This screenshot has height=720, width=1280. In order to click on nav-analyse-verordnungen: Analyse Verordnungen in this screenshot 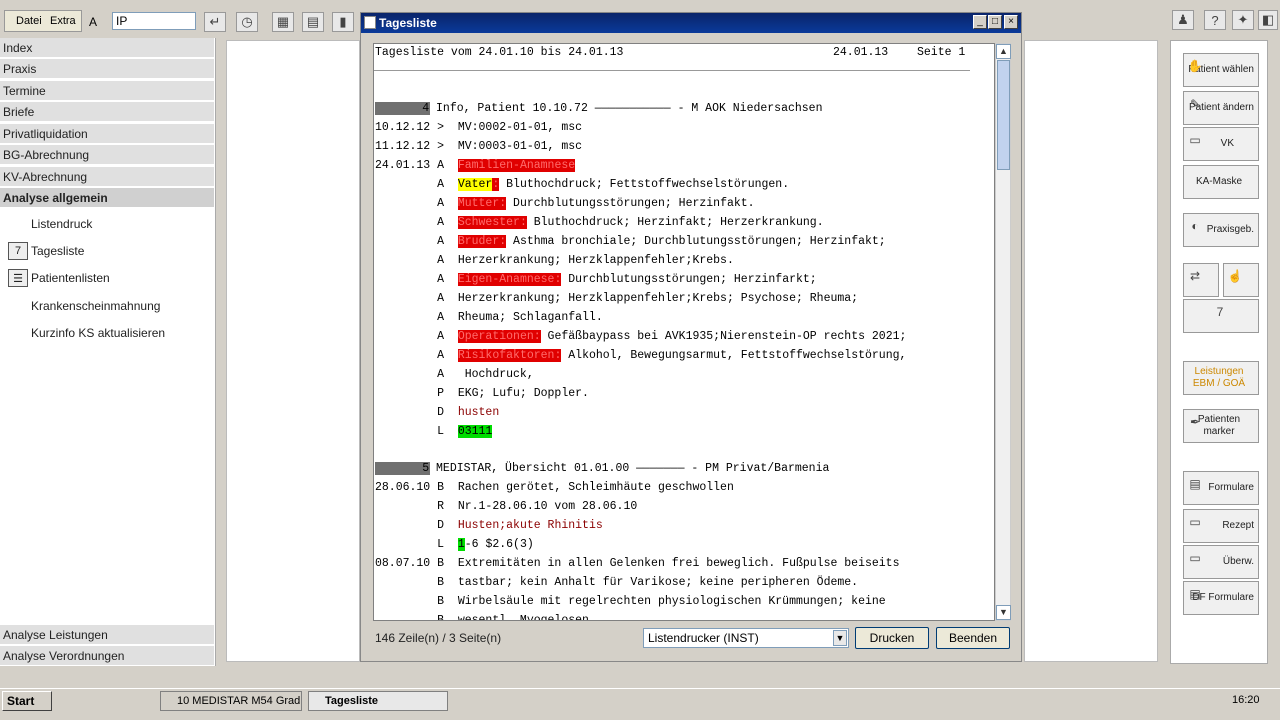, I will do `click(107, 656)`.